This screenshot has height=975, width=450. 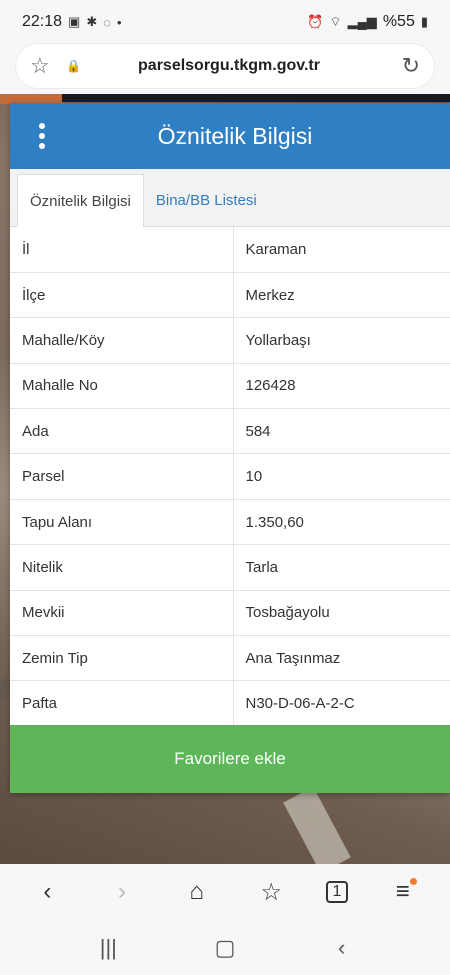 What do you see at coordinates (262, 567) in the screenshot?
I see `attribute-value: Tarla` at bounding box center [262, 567].